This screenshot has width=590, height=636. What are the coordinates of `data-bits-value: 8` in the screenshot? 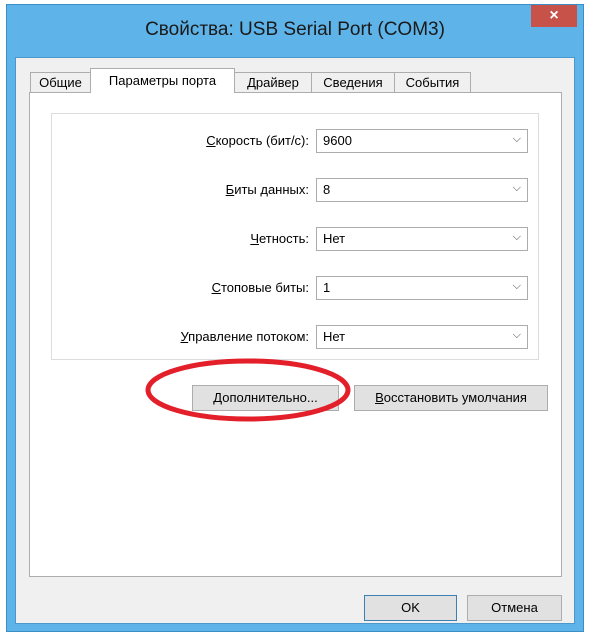 It's located at (327, 189).